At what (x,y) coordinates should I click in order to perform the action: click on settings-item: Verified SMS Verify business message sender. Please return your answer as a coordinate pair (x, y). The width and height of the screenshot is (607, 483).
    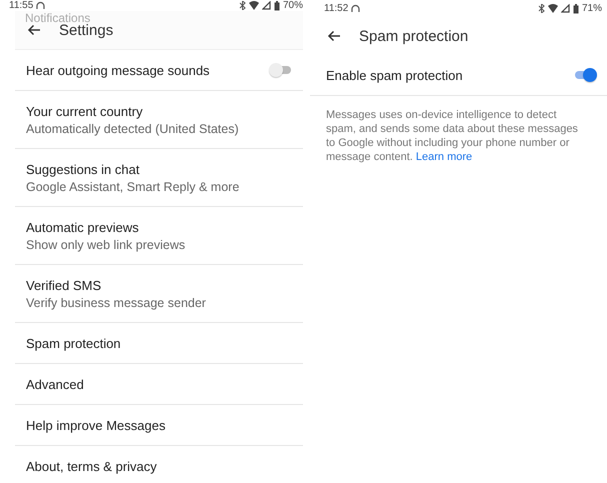
    Looking at the image, I should click on (159, 294).